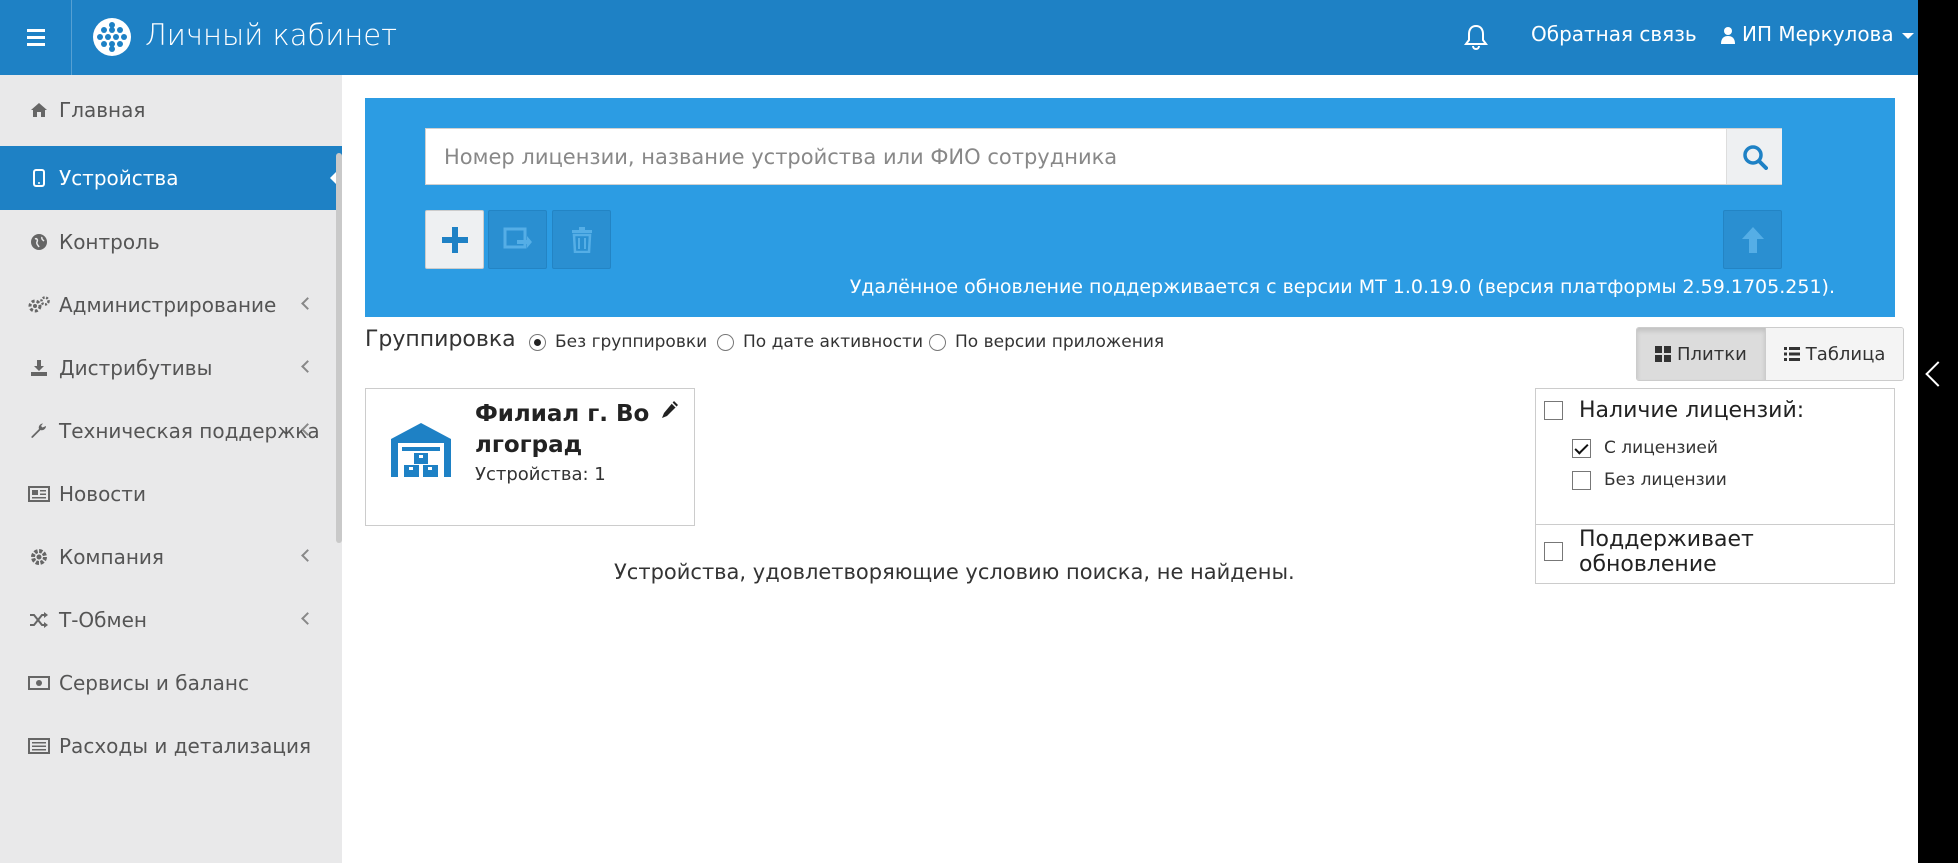 Image resolution: width=1958 pixels, height=863 pixels. Describe the element at coordinates (109, 242) in the screenshot. I see `sidebar-item-label: Контроль` at that location.